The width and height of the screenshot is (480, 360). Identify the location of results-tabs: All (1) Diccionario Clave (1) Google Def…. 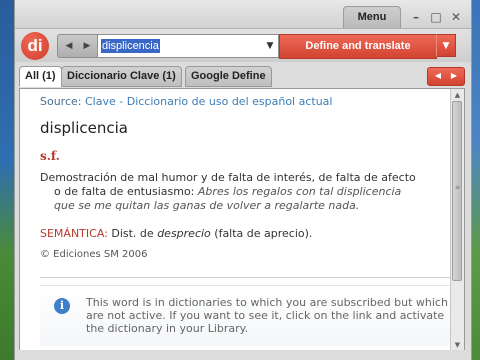
(243, 75).